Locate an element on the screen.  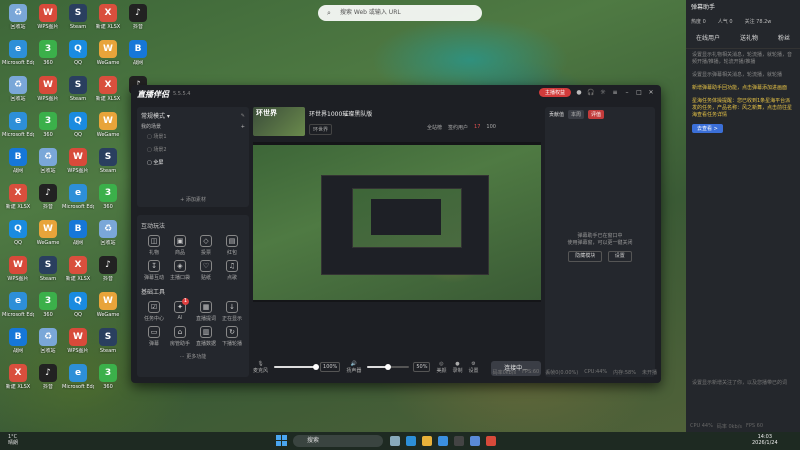
watch-stat: 全站榜 is located at coordinates (434, 127).